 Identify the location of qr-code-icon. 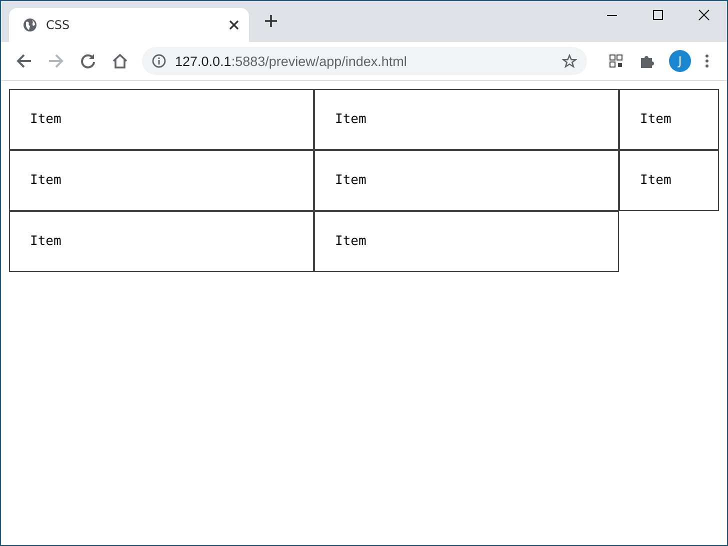
(616, 61).